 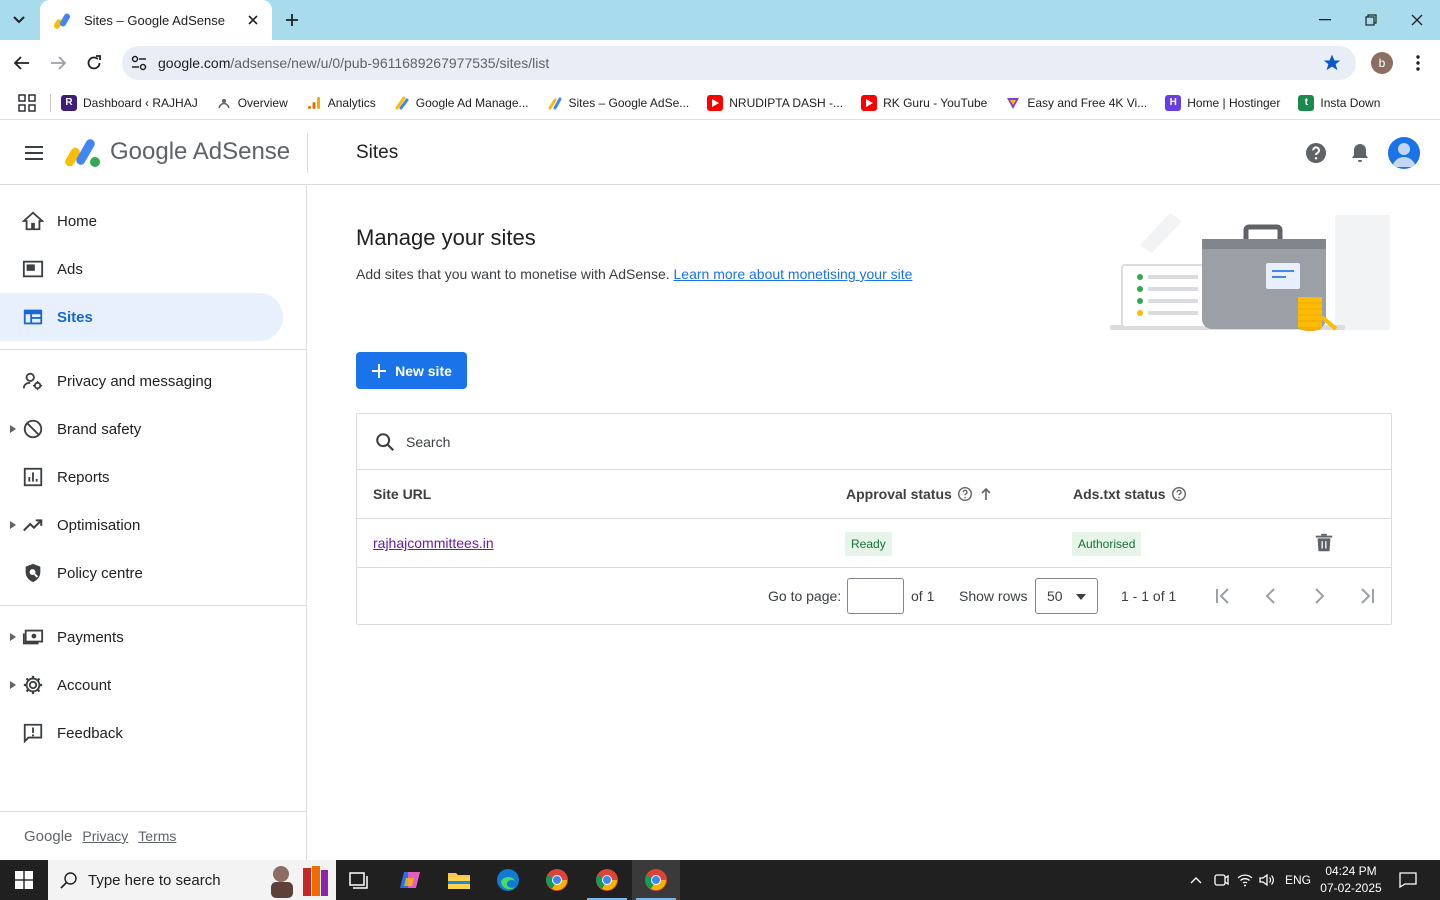 I want to click on profile-avatar: b, so click(x=1382, y=63).